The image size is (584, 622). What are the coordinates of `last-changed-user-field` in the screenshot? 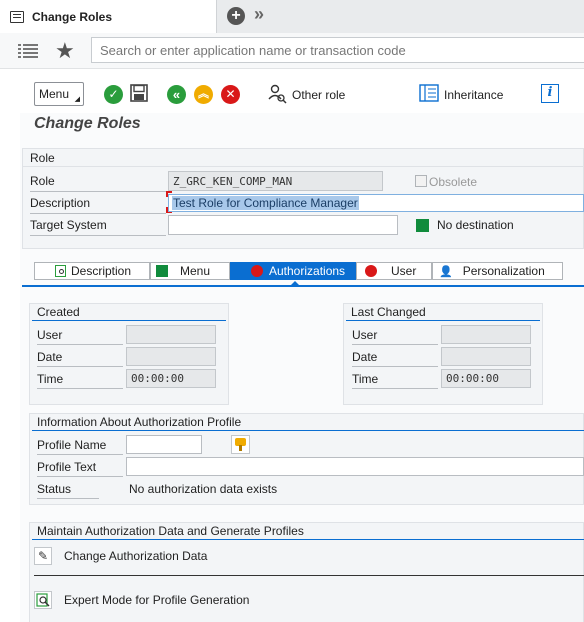 It's located at (486, 334).